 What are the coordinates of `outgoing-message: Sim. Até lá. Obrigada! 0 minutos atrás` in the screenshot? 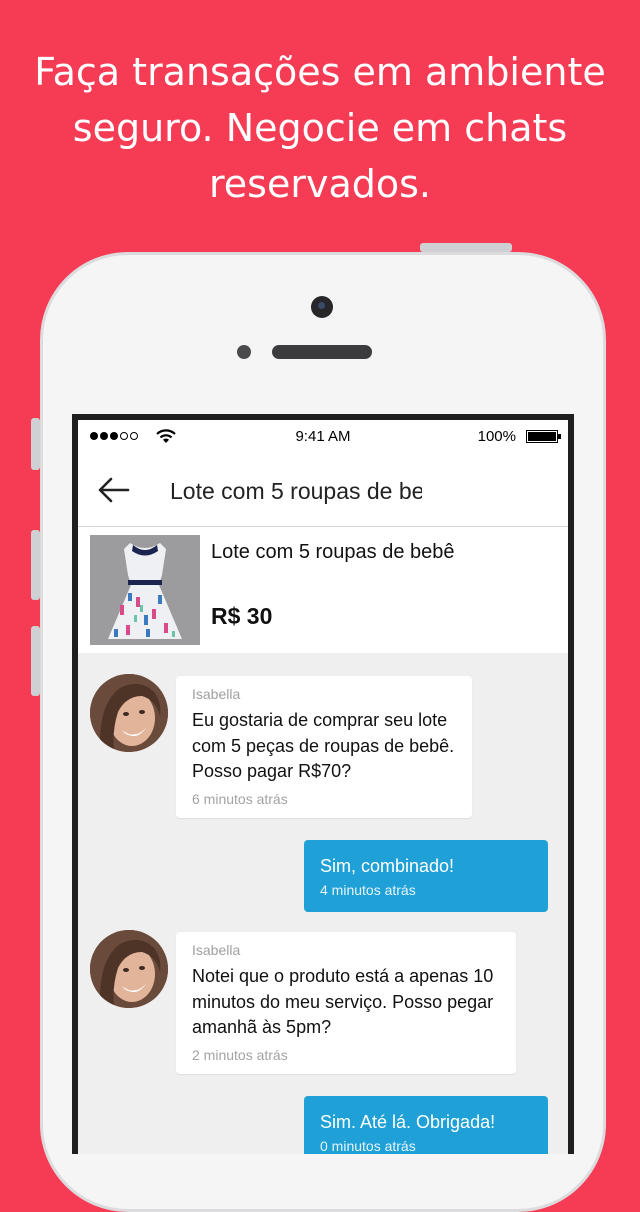 It's located at (426, 1125).